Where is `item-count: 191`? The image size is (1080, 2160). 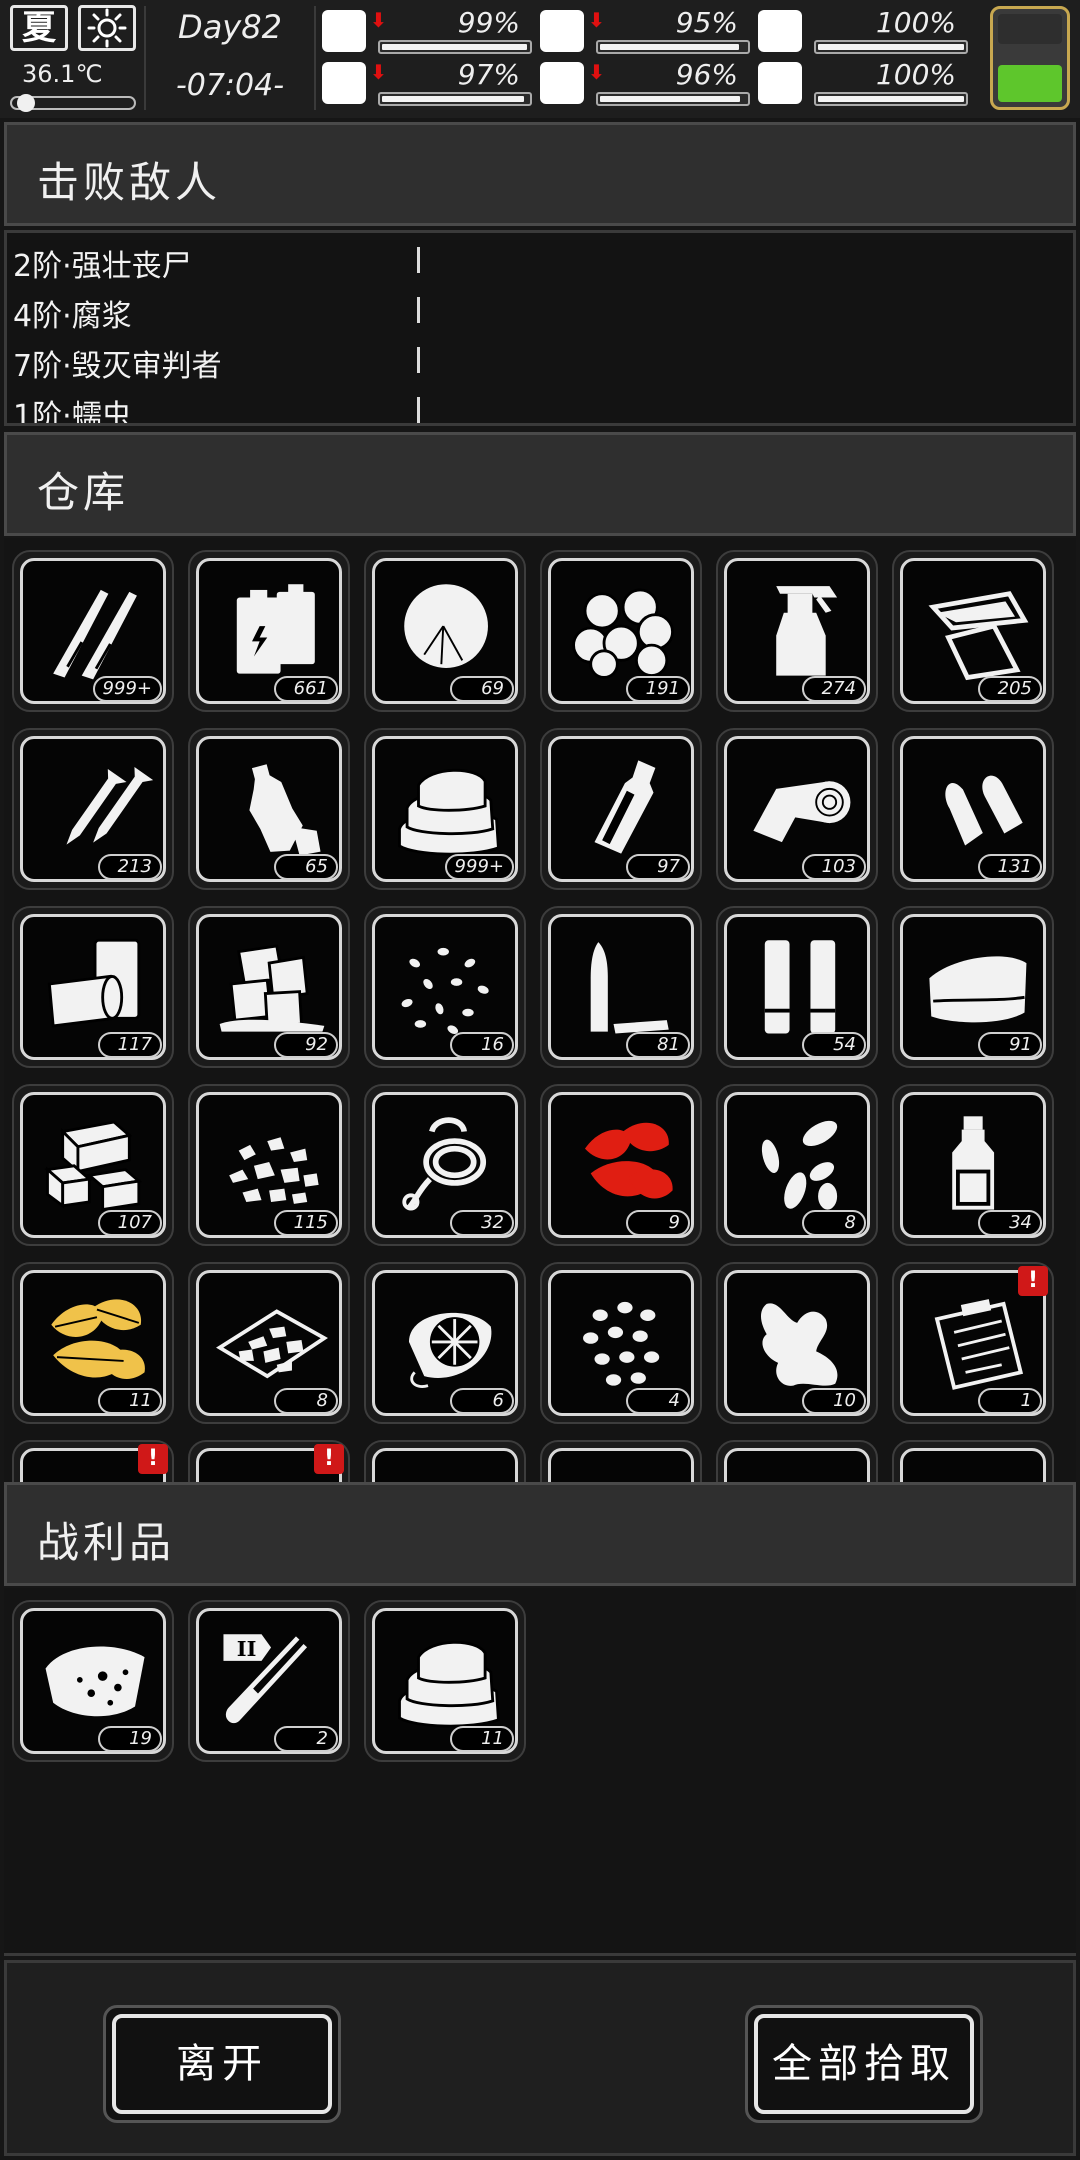 item-count: 191 is located at coordinates (658, 689).